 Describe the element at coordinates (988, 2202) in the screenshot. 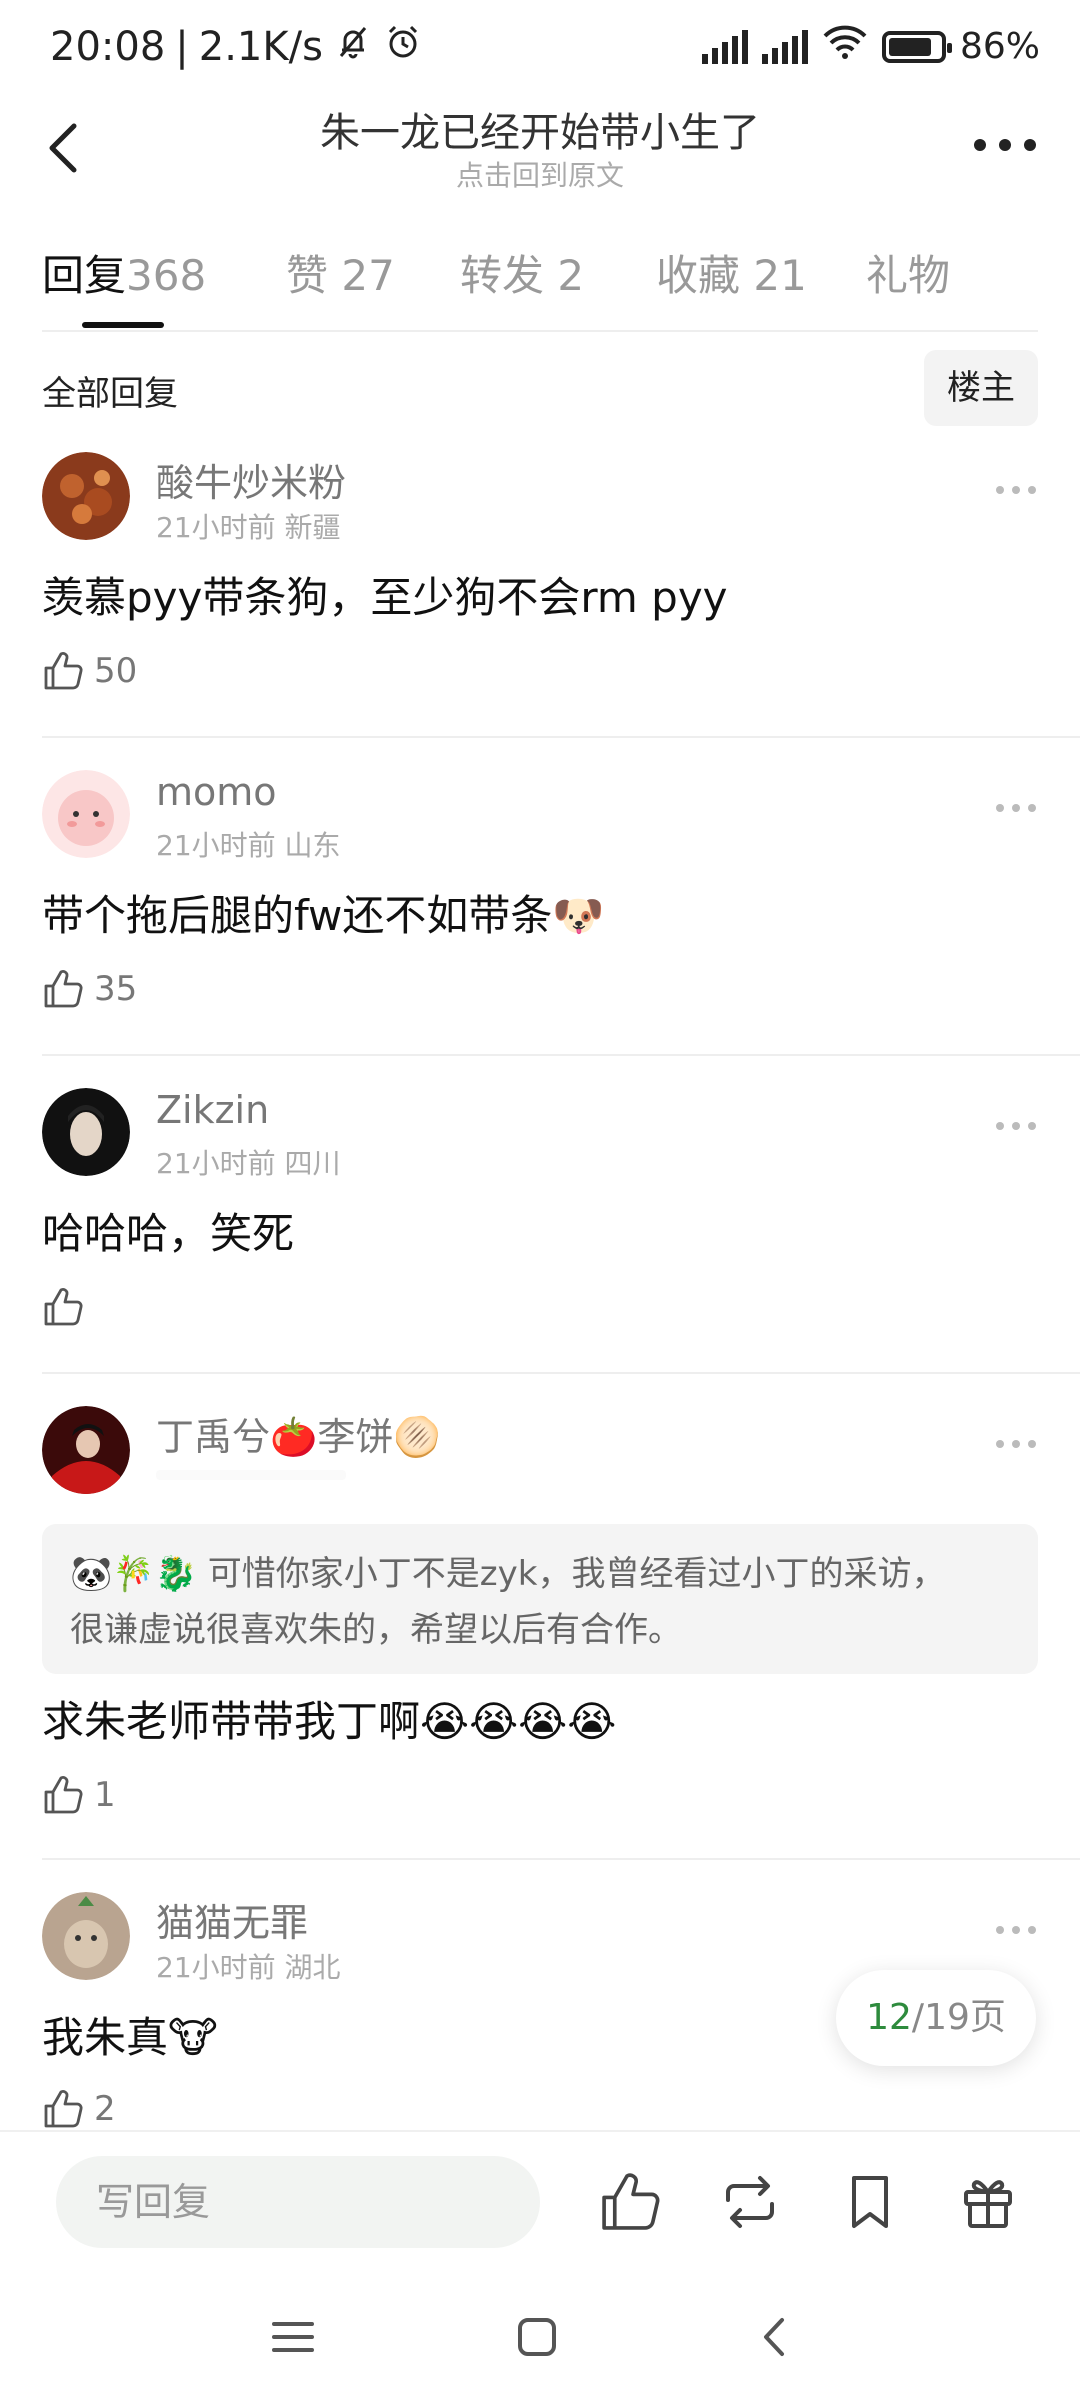

I see `gift-icon` at that location.